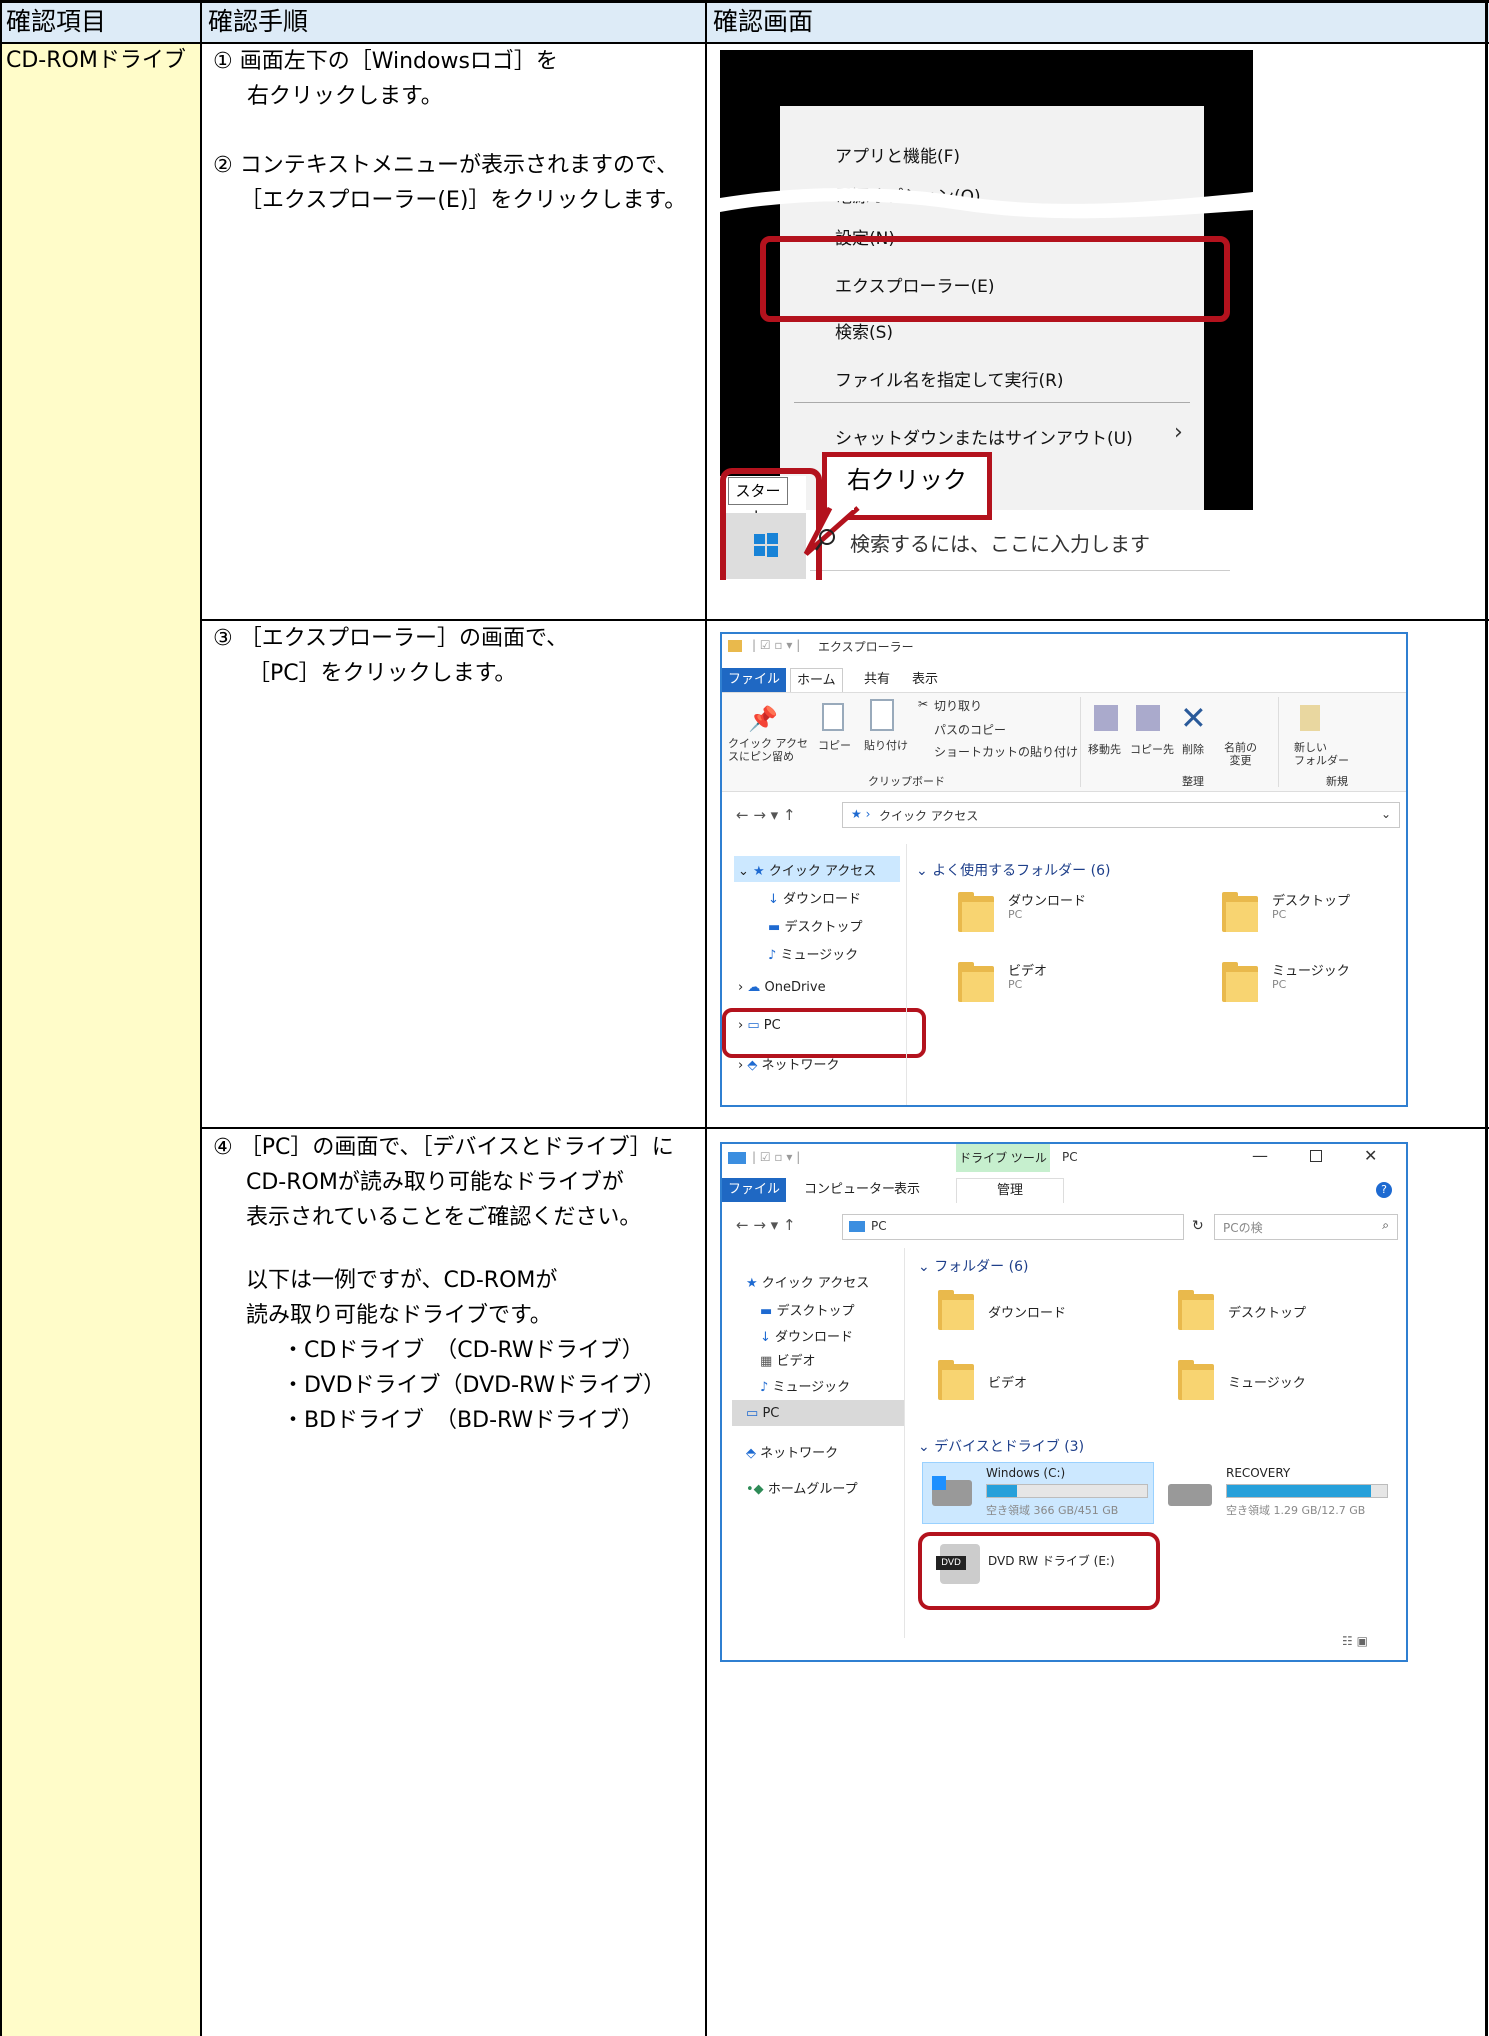  What do you see at coordinates (886, 745) in the screenshot?
I see `ribbon-paste: 貼り付け` at bounding box center [886, 745].